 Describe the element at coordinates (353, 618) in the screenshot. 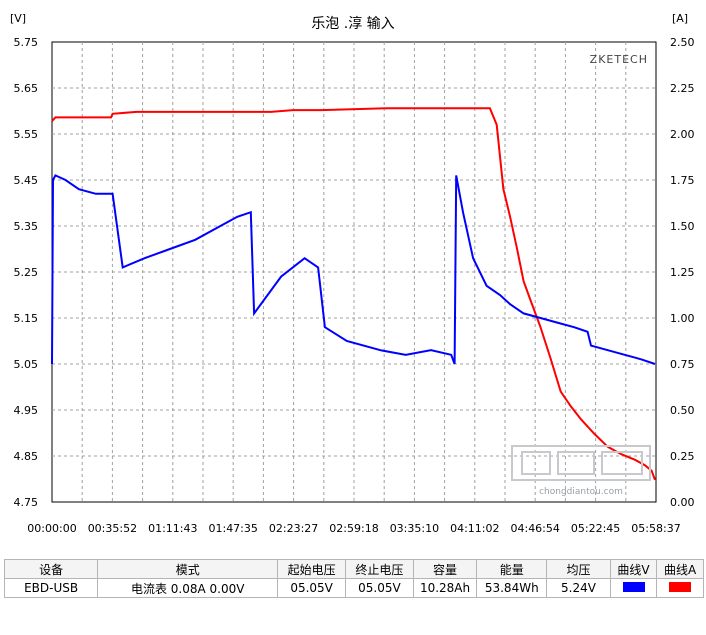

I see `bottom-strip` at that location.